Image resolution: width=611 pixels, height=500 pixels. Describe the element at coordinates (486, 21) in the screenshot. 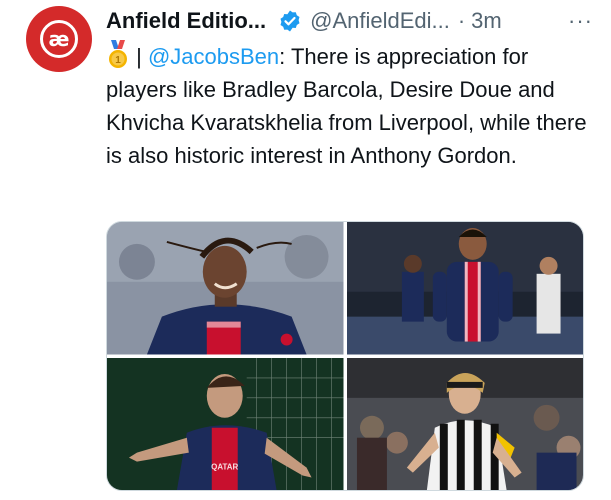

I see `timestamp: 3m` at that location.